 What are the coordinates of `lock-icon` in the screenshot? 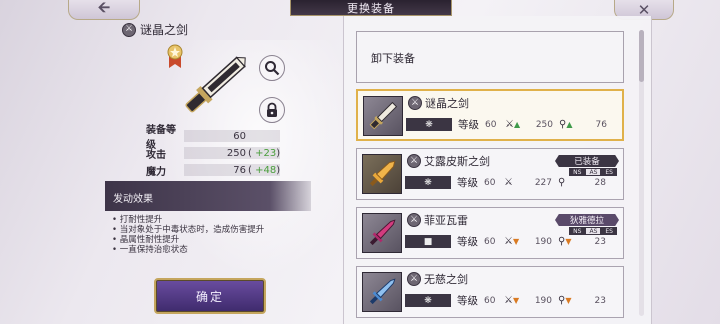 It's located at (272, 109).